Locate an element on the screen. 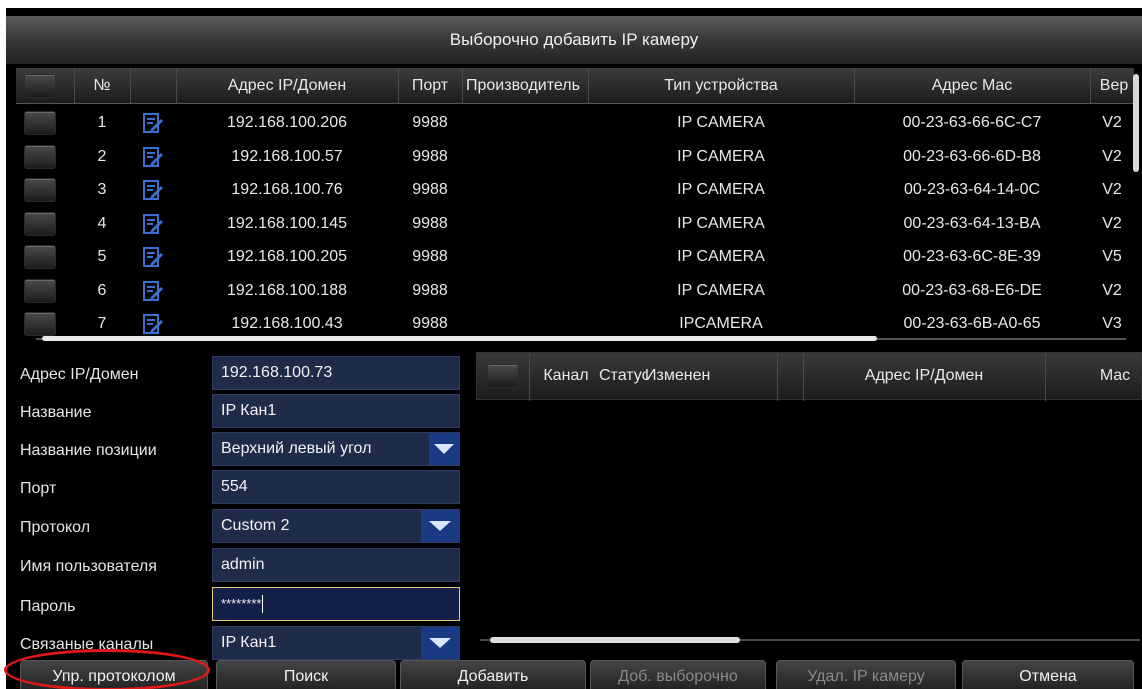  position-value: Верхний левый угол is located at coordinates (296, 448).